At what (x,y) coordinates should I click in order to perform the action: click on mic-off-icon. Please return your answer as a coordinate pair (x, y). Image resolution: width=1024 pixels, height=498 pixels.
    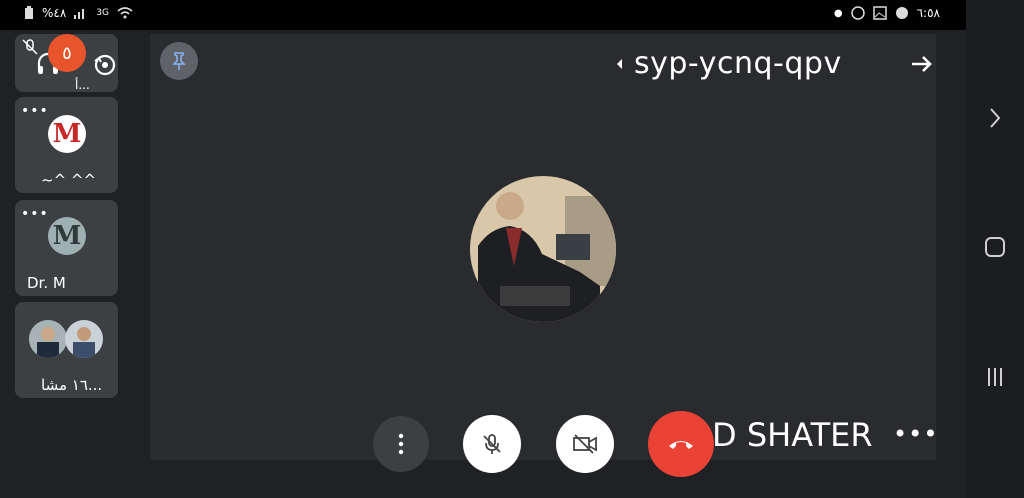
    Looking at the image, I should click on (492, 444).